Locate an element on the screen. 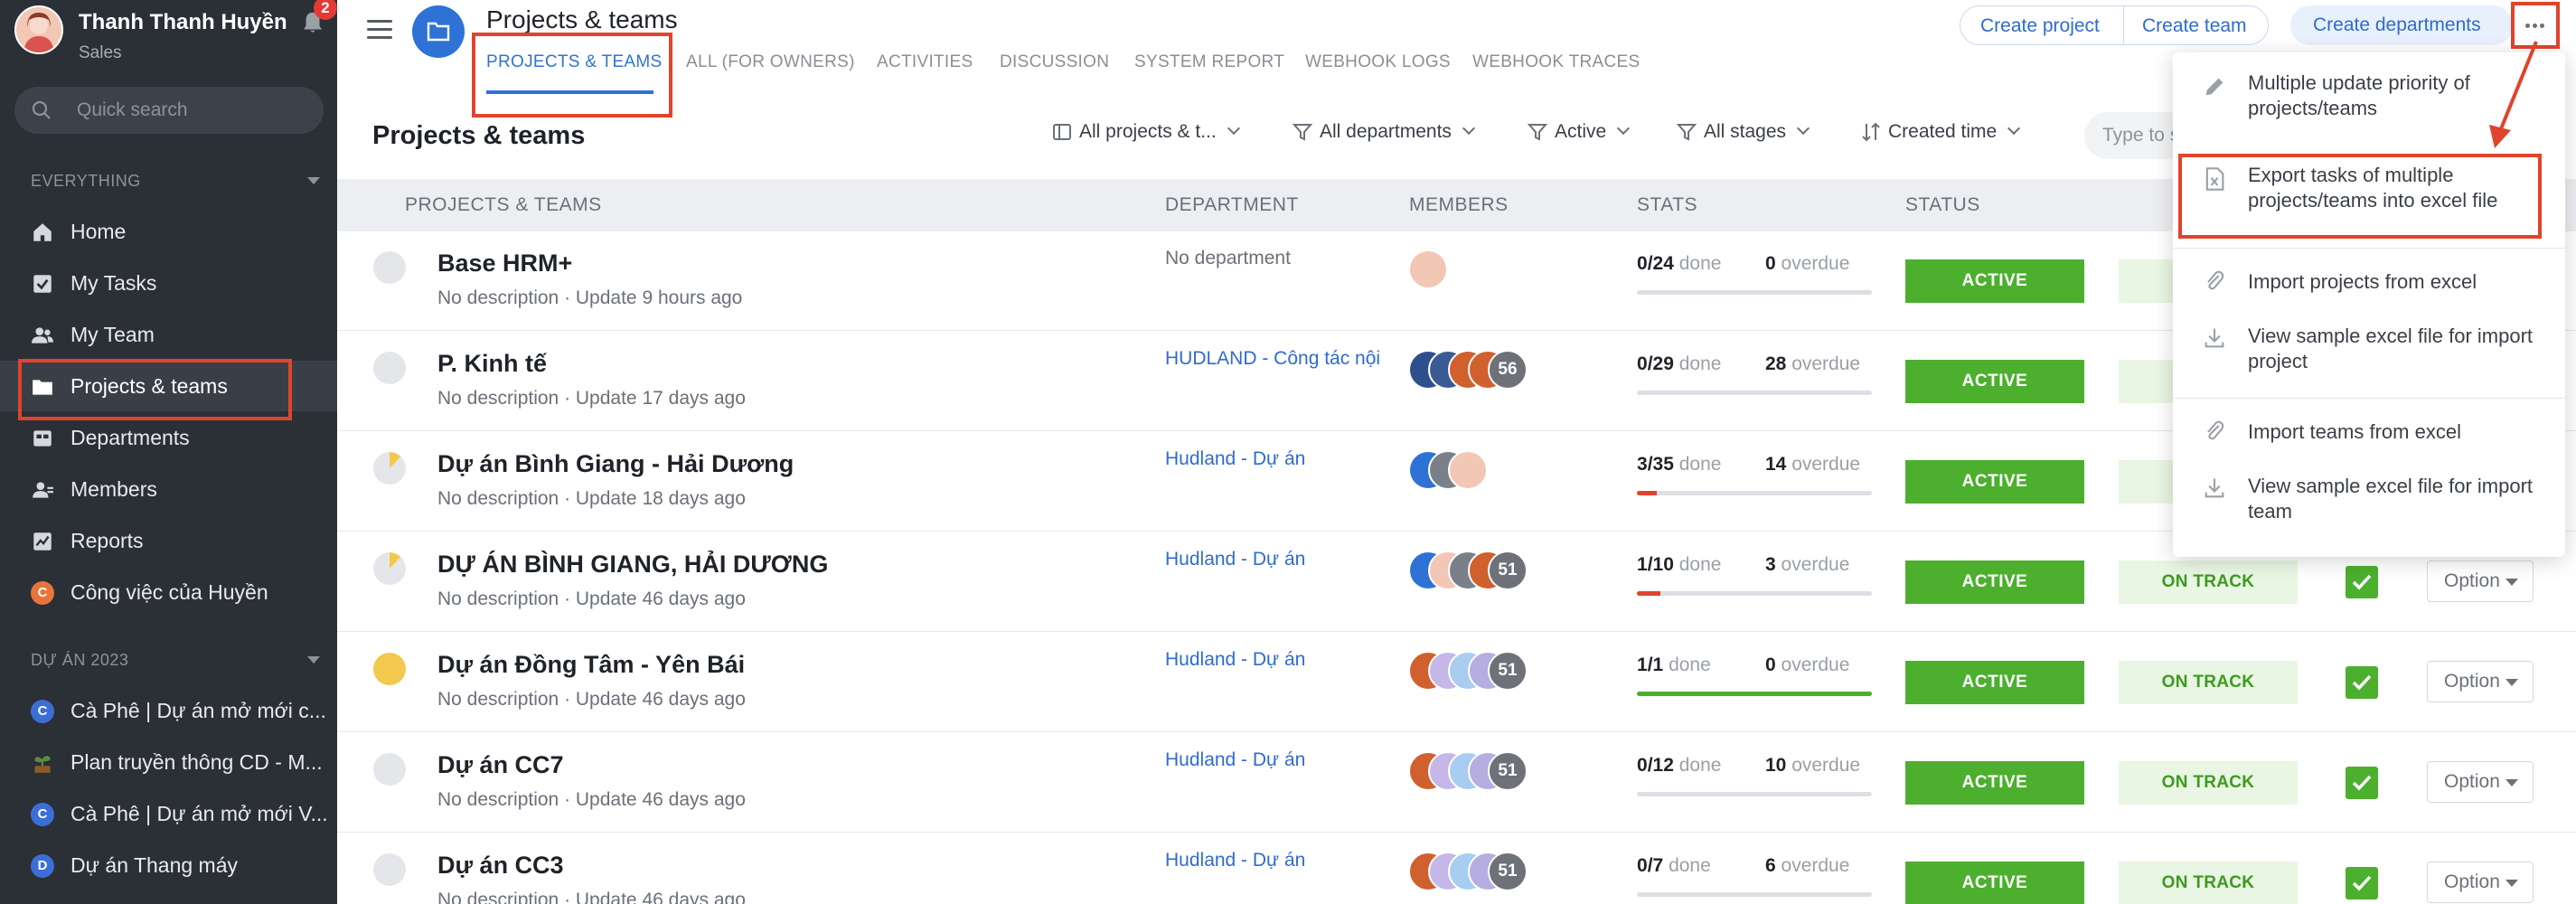 The image size is (2576, 904). filter-stages: All stages is located at coordinates (1744, 132).